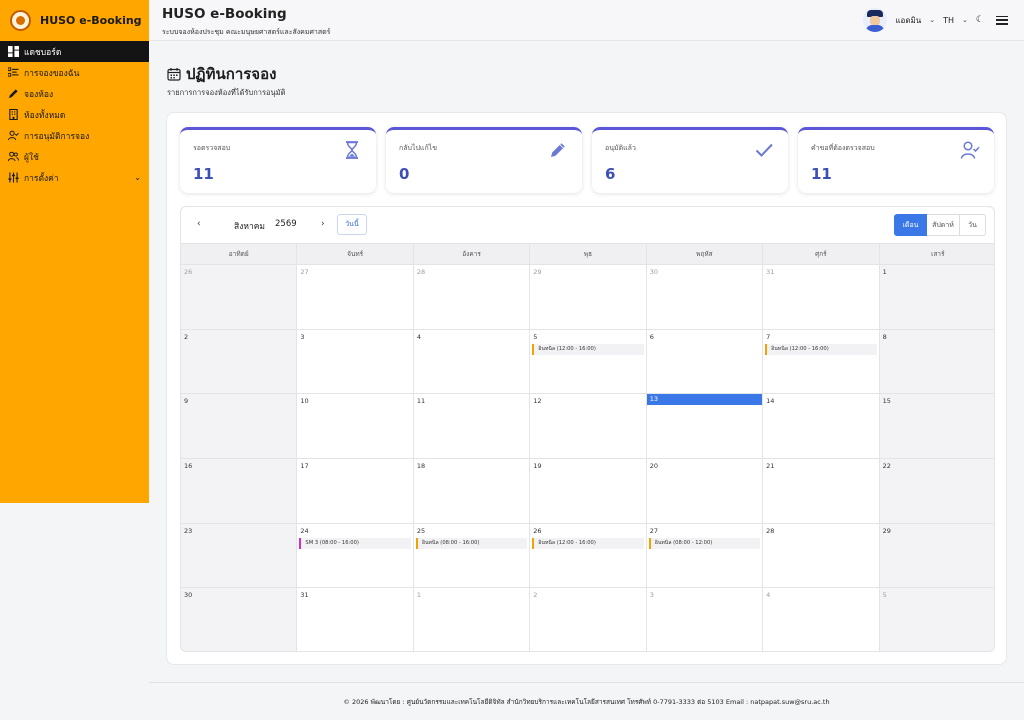  What do you see at coordinates (352, 150) in the screenshot?
I see `hourglass-icon` at bounding box center [352, 150].